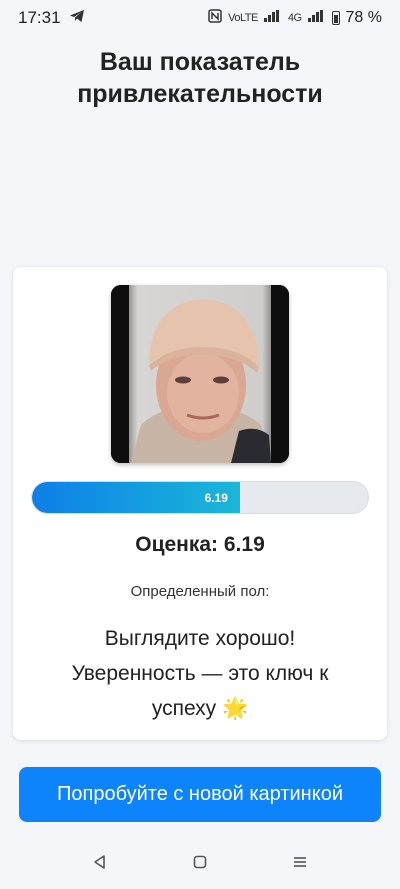  Describe the element at coordinates (363, 17) in the screenshot. I see `battery-percent: 78 %` at that location.